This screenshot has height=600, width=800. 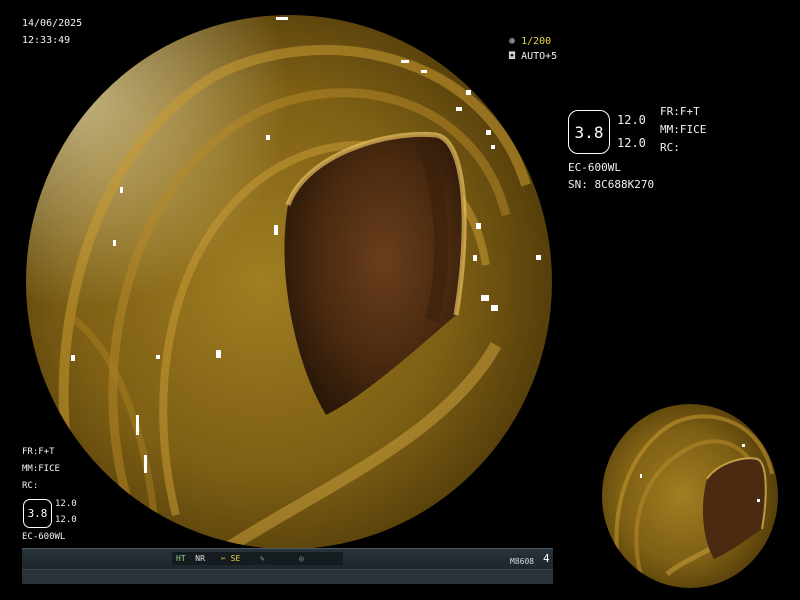 I want to click on settings-value-2: 12.0, so click(x=631, y=143).